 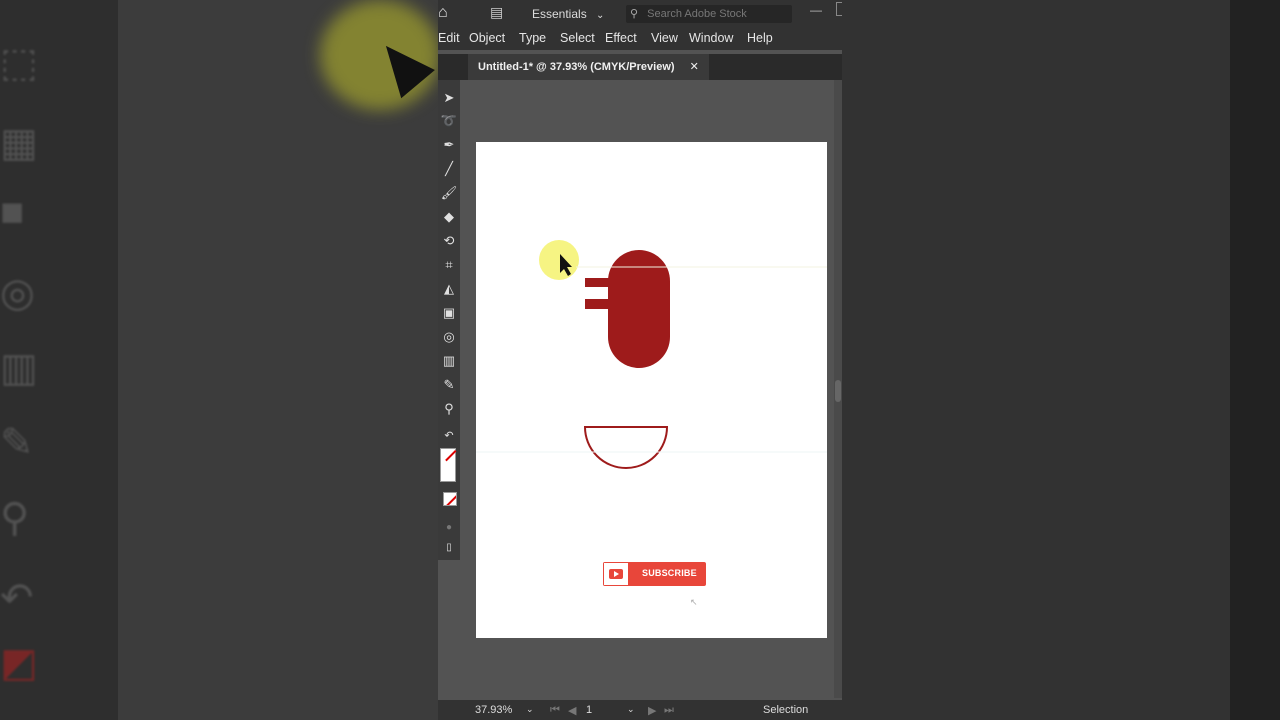 I want to click on prev-artboard-icon: ◀, so click(x=572, y=710).